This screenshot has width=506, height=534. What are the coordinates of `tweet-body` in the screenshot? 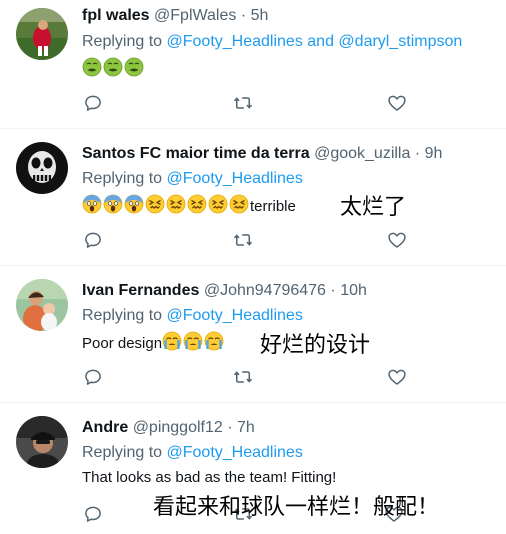 It's located at (113, 67).